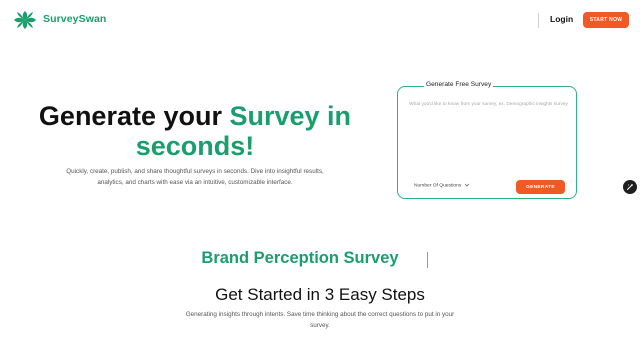 This screenshot has width=640, height=358. Describe the element at coordinates (320, 294) in the screenshot. I see `steps-title: Get Started in 3 Easy Steps` at that location.